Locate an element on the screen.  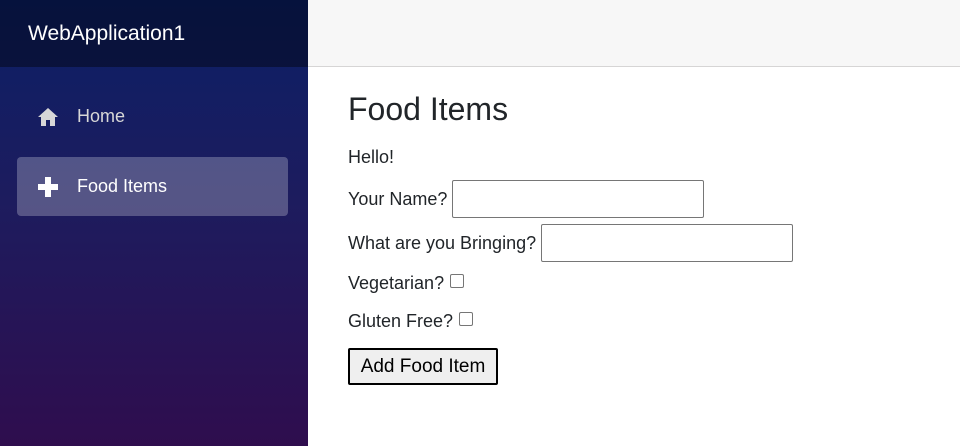
bringing-row: What are you Bringing? is located at coordinates (643, 243).